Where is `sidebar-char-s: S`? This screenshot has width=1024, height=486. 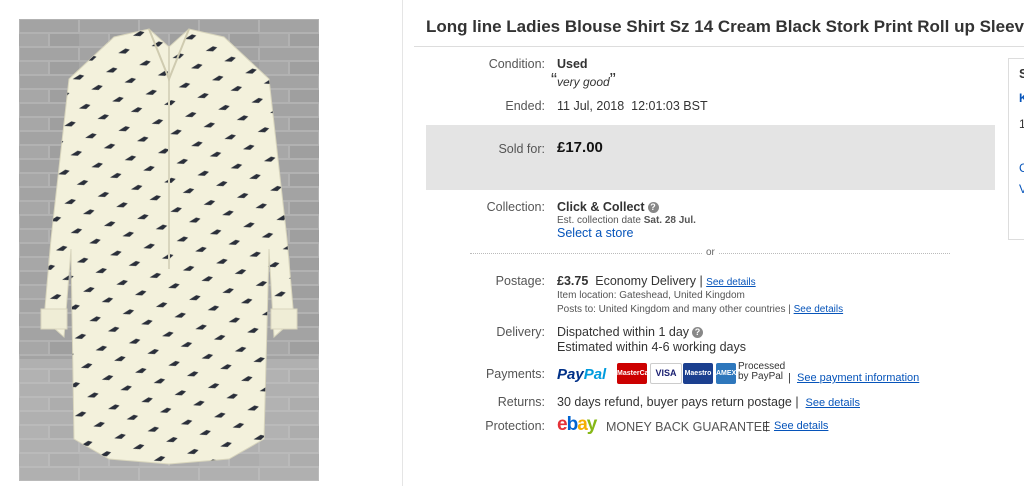 sidebar-char-s: S is located at coordinates (1021, 73).